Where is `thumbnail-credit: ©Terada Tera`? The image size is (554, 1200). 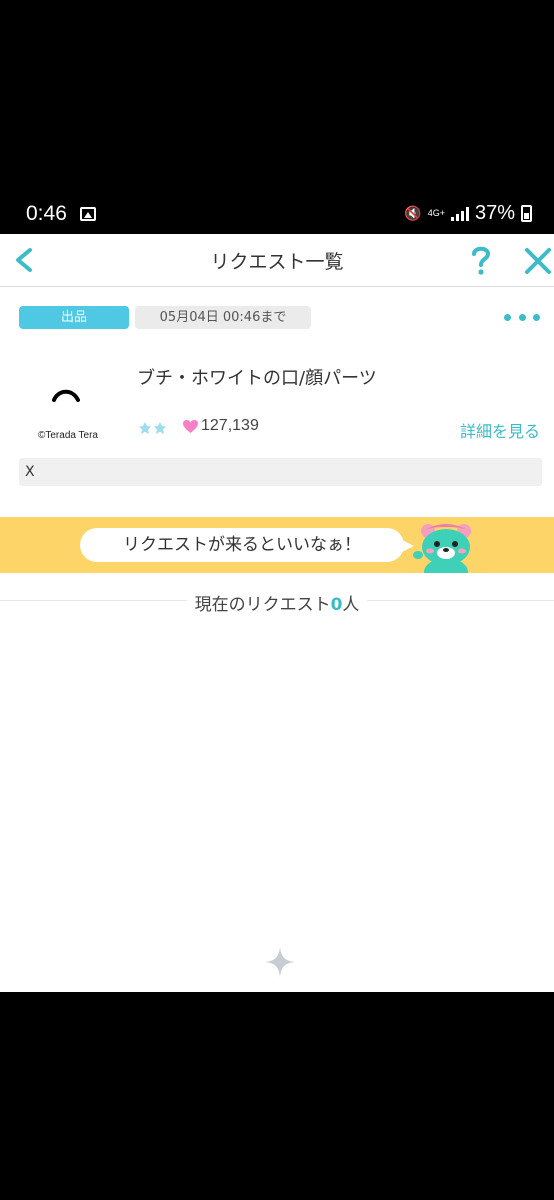 thumbnail-credit: ©Terada Tera is located at coordinates (68, 435).